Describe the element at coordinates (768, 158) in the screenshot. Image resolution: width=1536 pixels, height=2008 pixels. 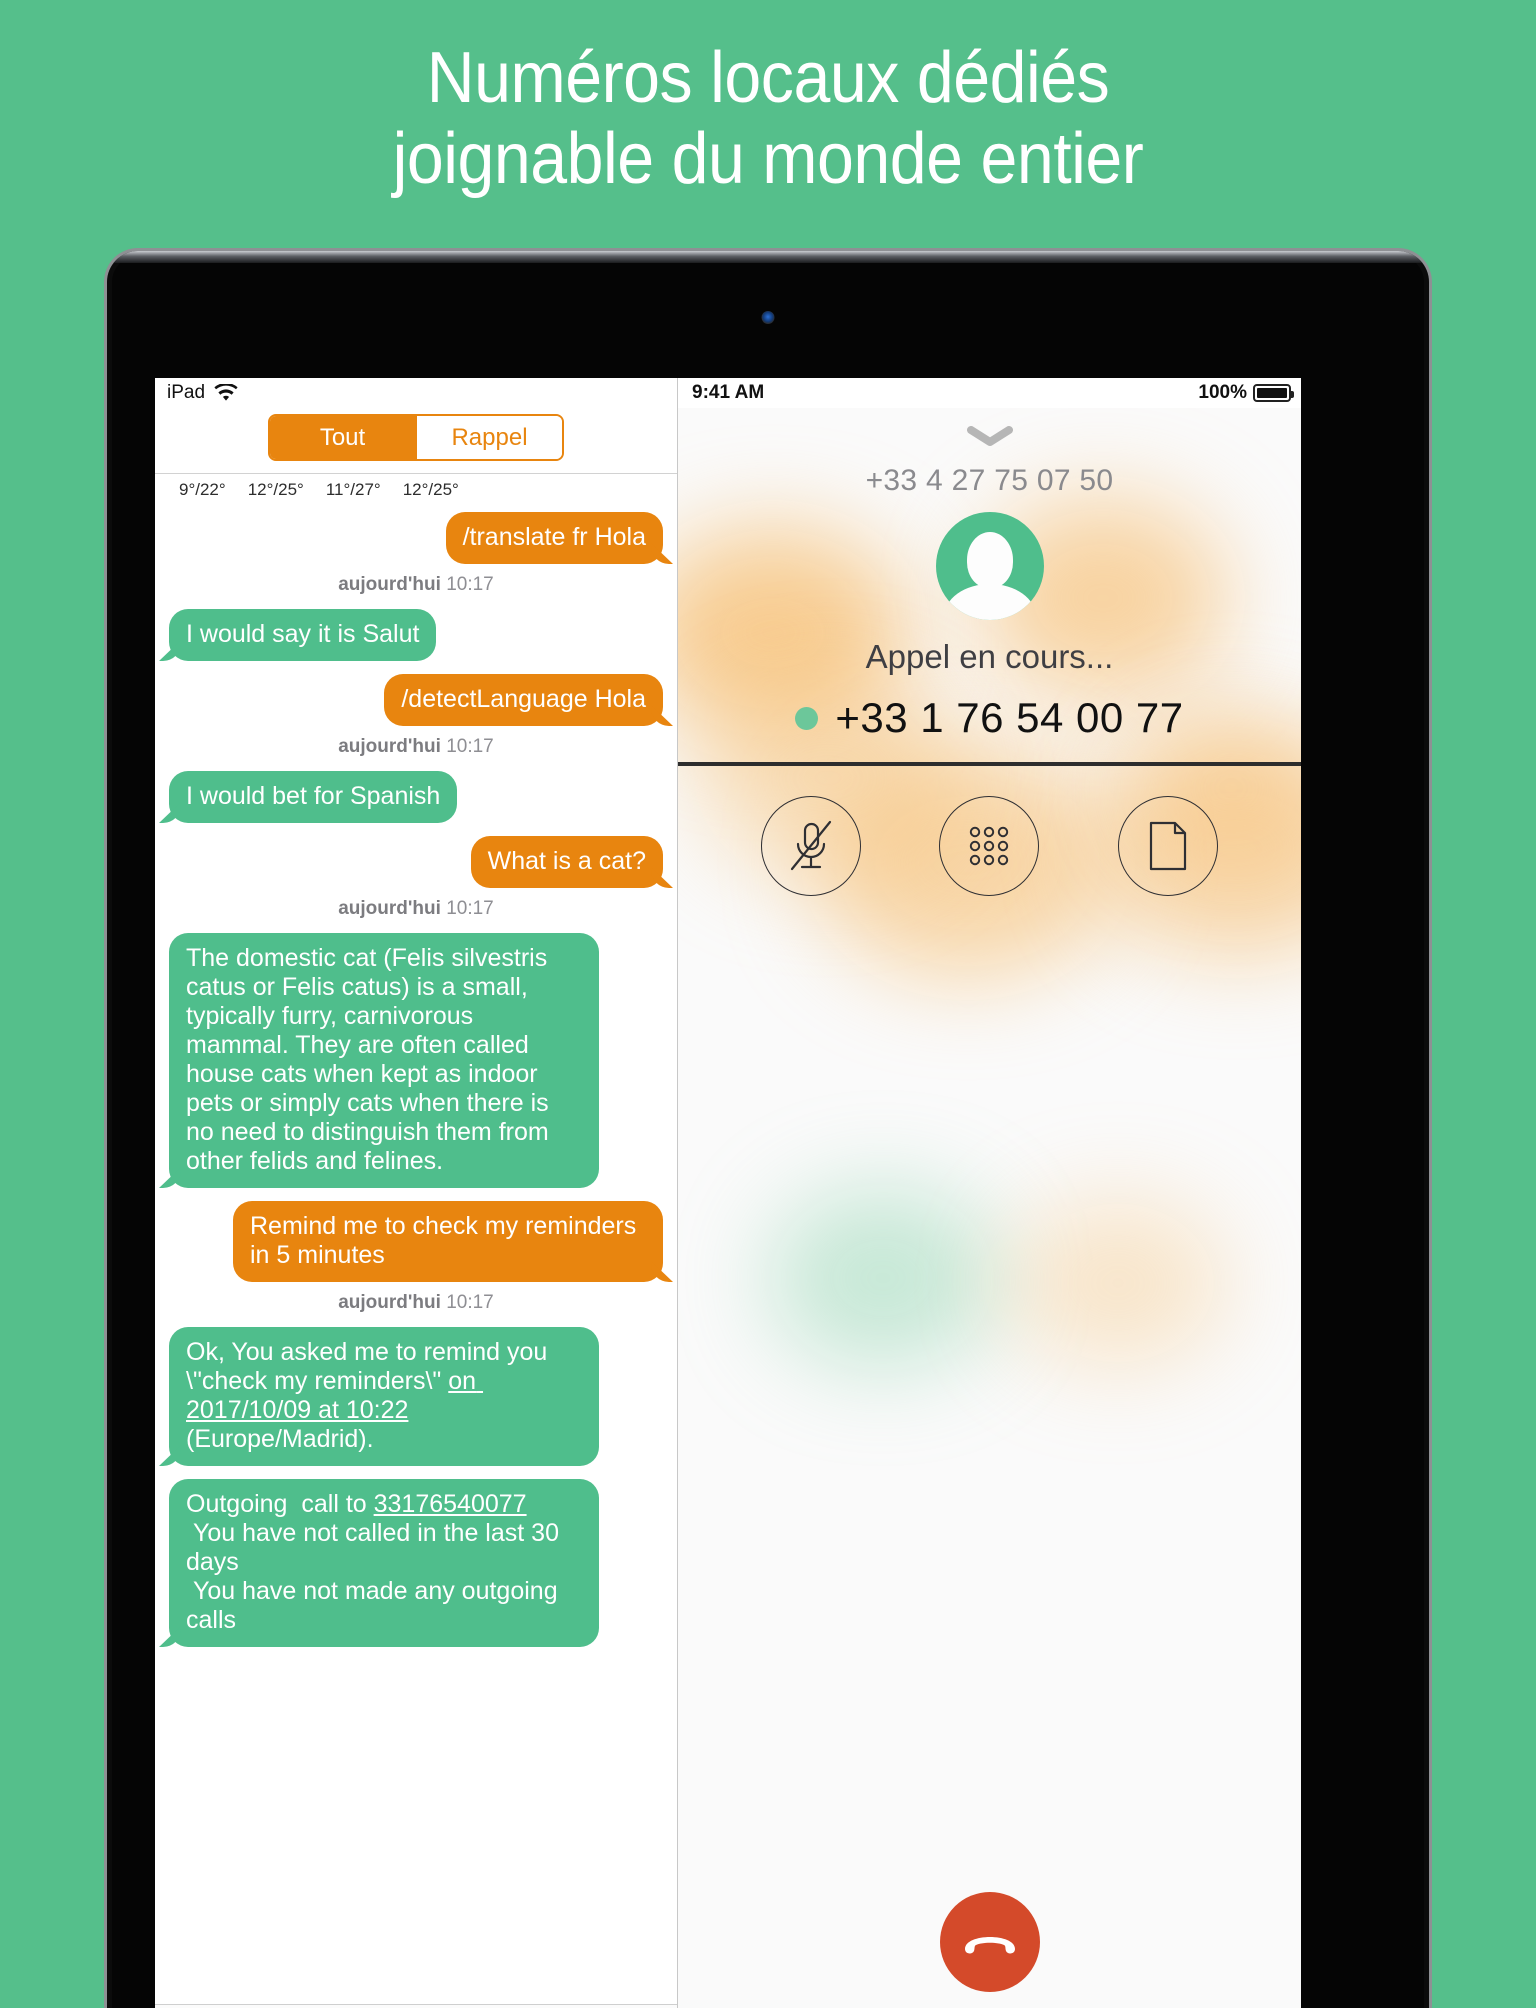
I see `headline-line-2: joignable du monde entier` at that location.